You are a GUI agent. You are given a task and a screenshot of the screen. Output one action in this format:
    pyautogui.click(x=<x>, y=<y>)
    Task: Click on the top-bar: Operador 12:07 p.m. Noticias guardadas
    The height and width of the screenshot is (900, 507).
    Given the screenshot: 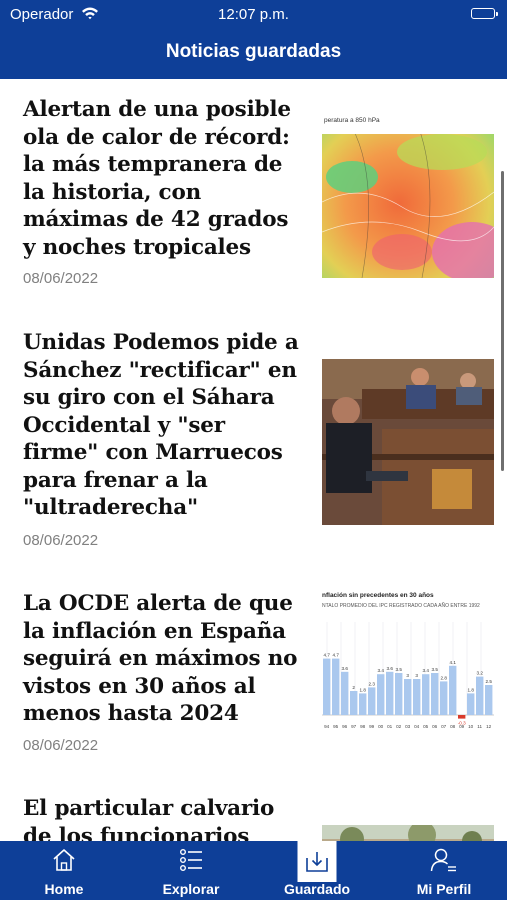 What is the action you would take?
    pyautogui.click(x=253, y=39)
    